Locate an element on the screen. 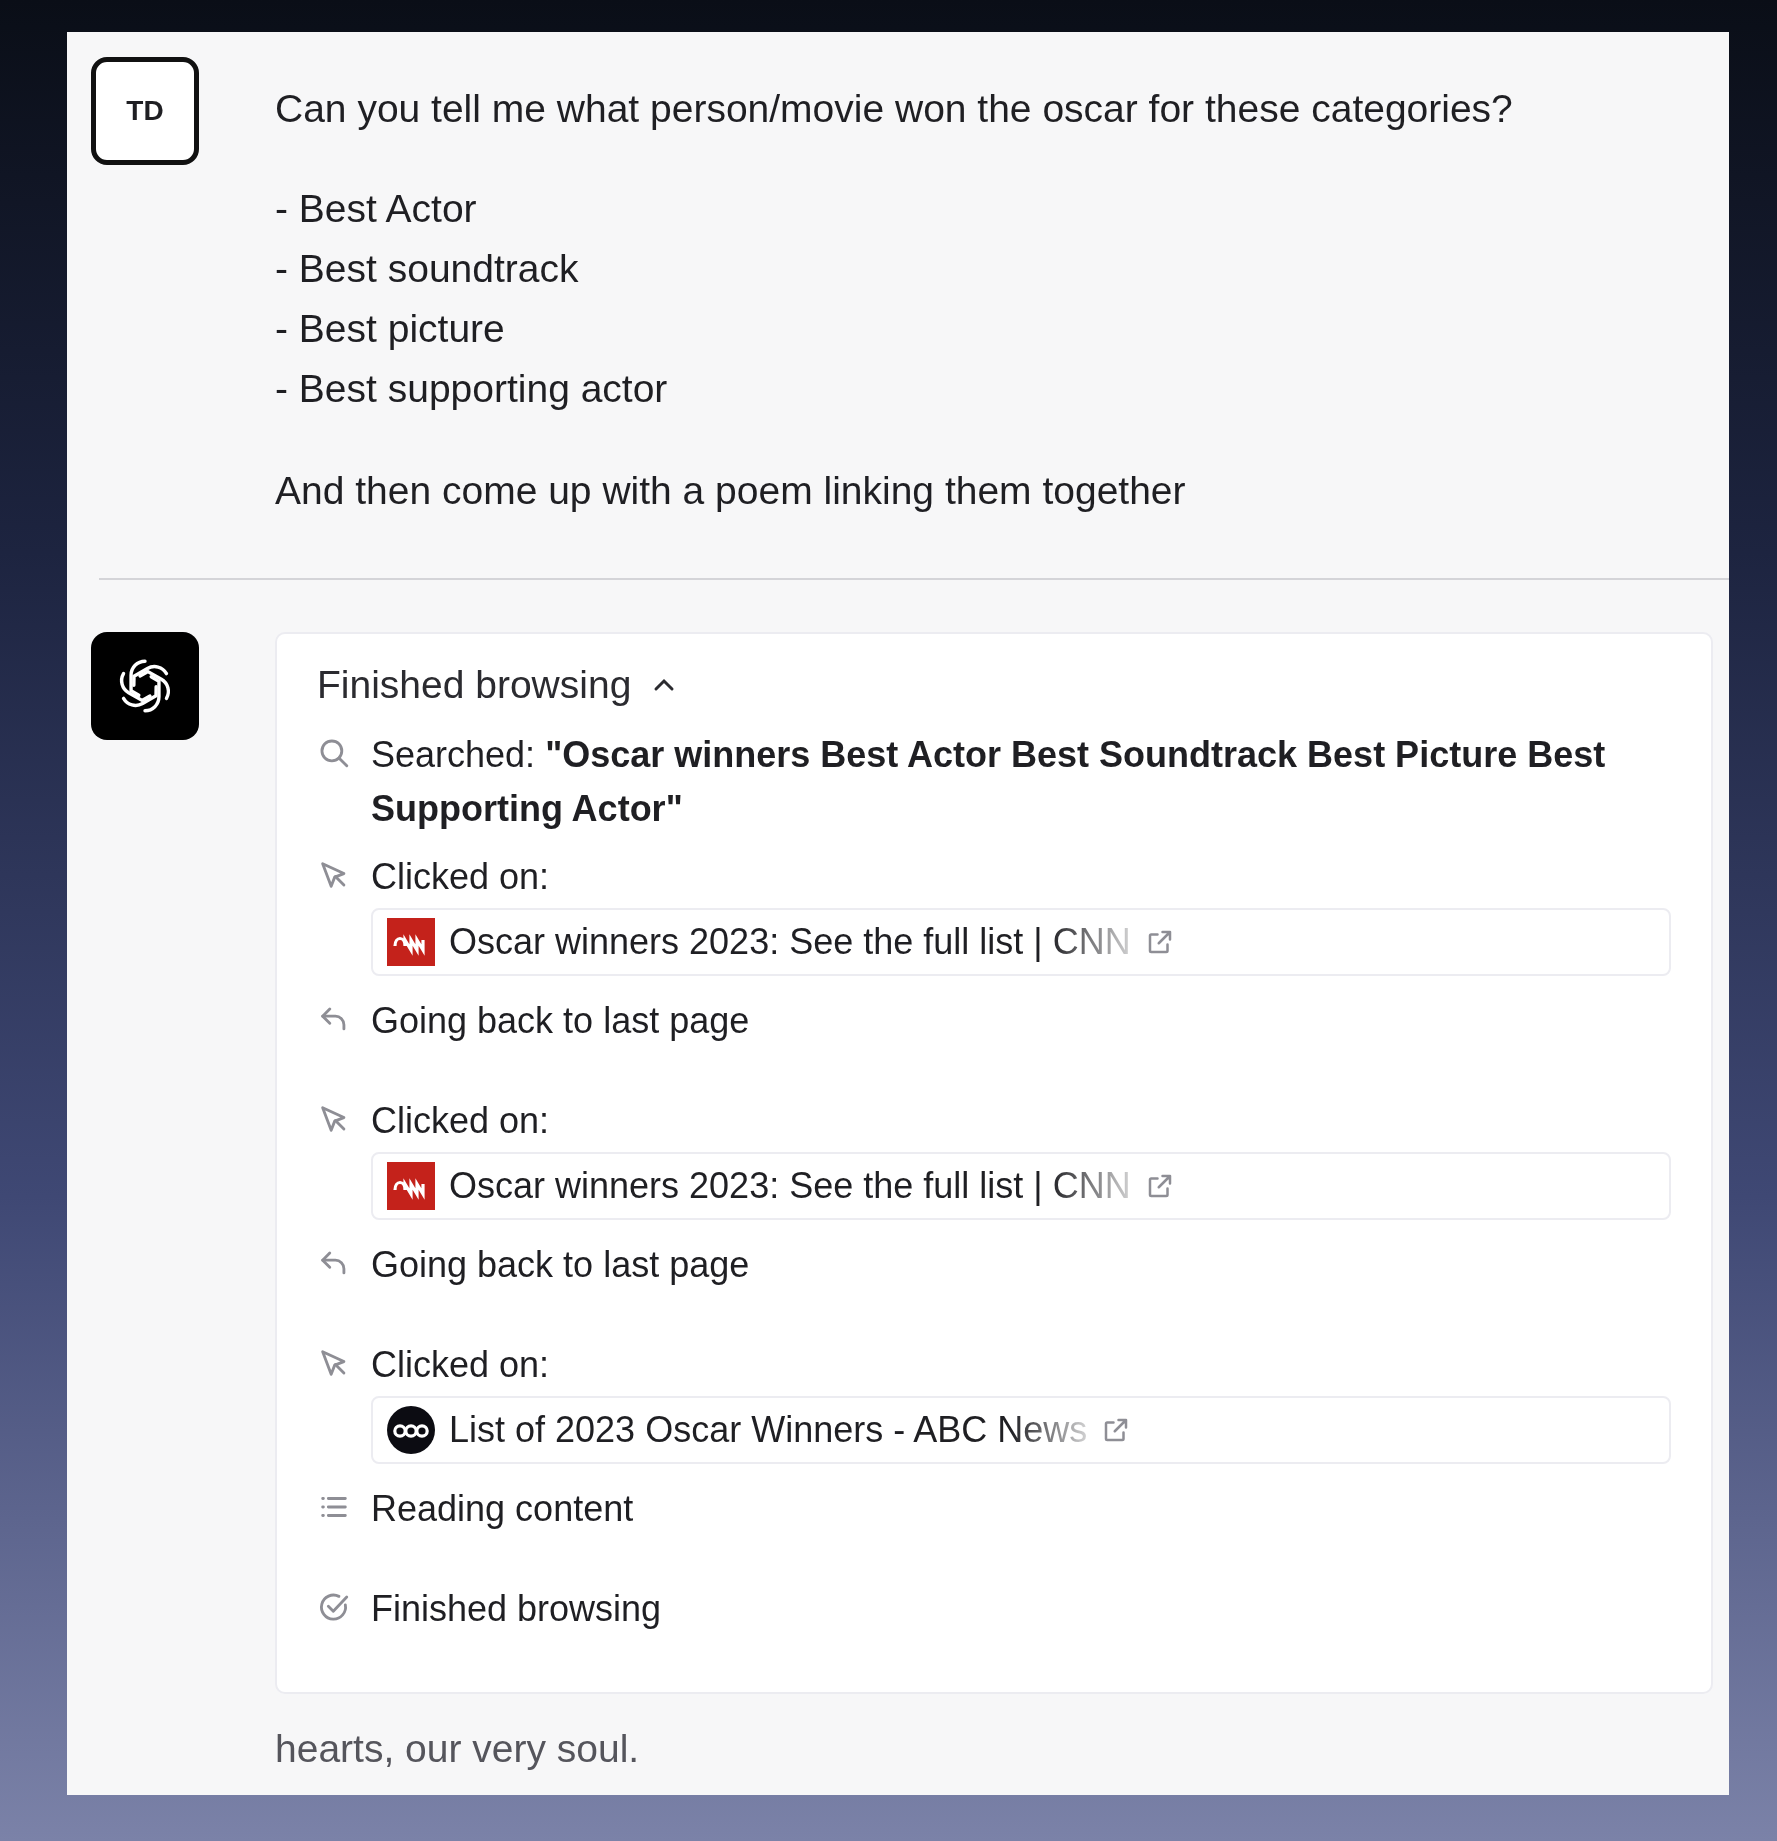 The width and height of the screenshot is (1777, 1841). step-text: Finished browsing is located at coordinates (516, 1609).